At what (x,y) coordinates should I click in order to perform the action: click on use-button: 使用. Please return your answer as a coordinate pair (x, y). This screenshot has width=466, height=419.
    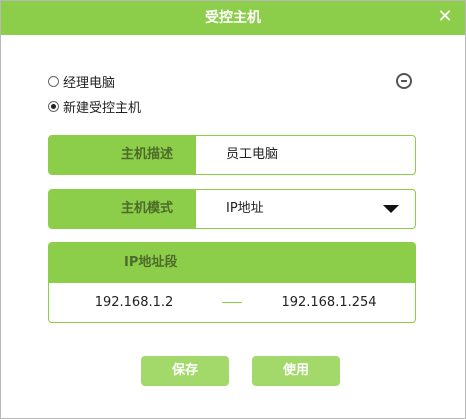
    Looking at the image, I should click on (296, 371).